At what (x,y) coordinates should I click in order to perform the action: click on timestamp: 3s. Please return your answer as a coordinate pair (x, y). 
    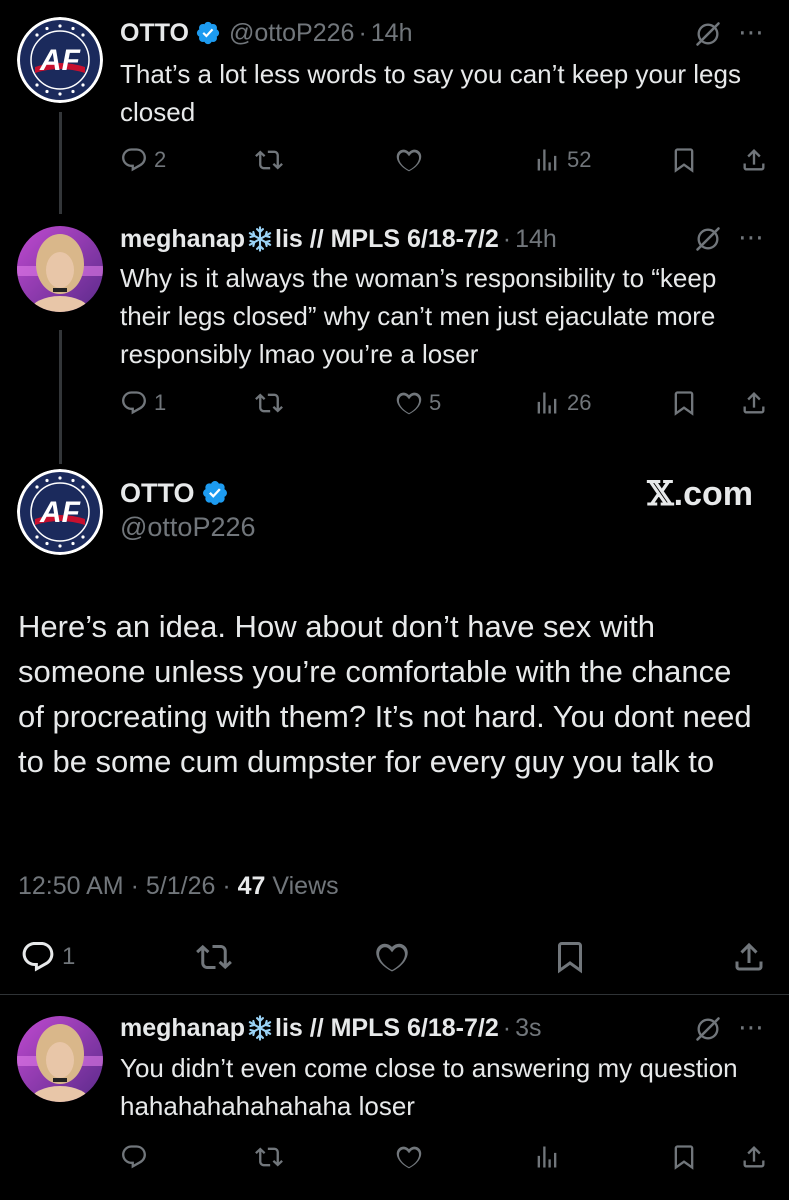
    Looking at the image, I should click on (528, 1028).